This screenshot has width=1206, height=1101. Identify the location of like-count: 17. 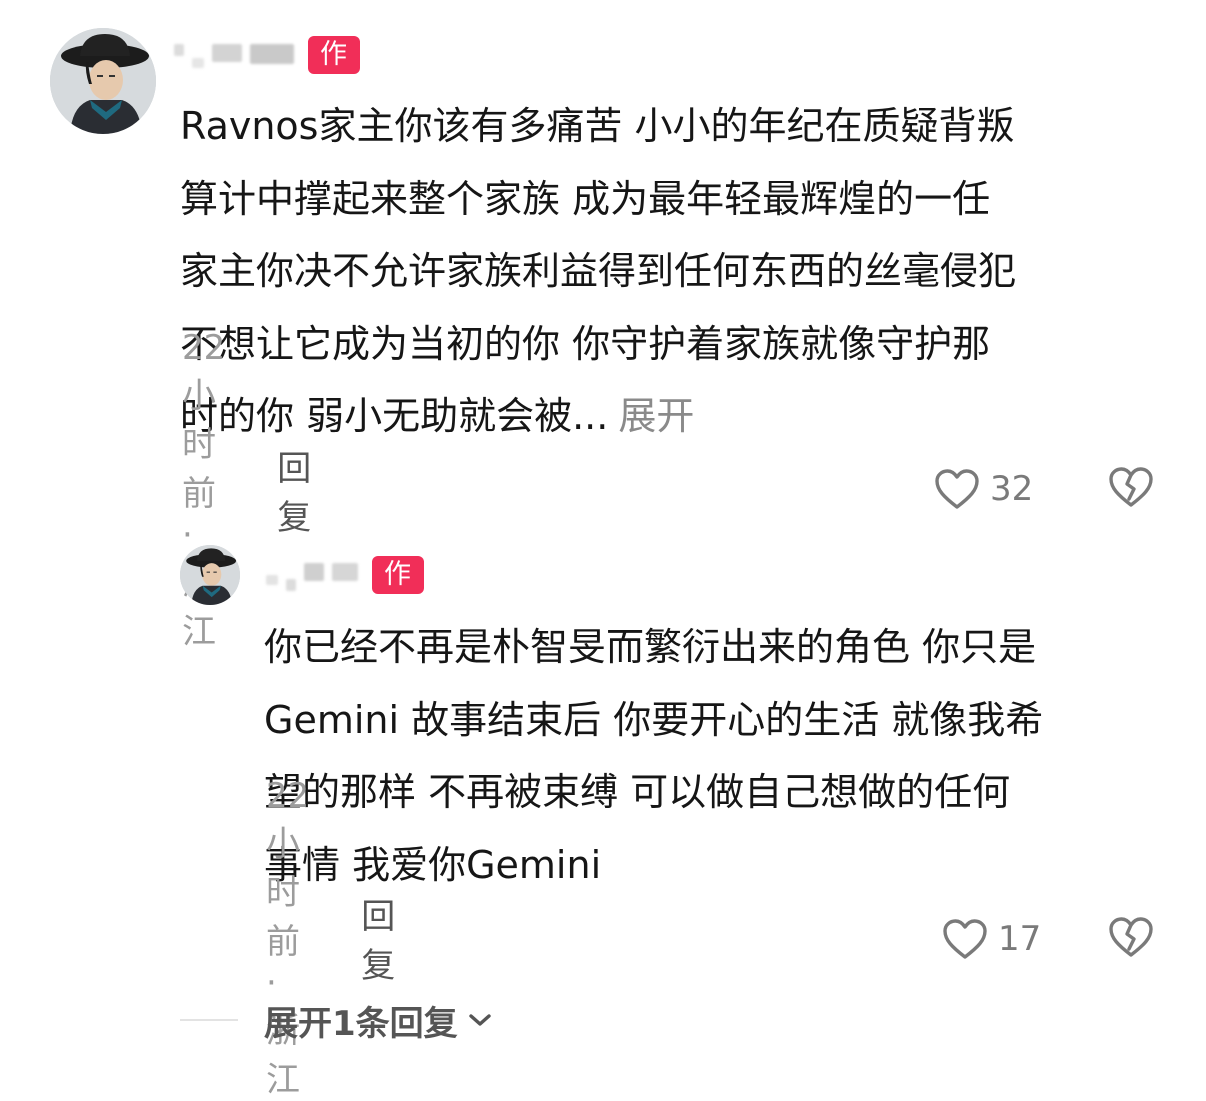
(1020, 939).